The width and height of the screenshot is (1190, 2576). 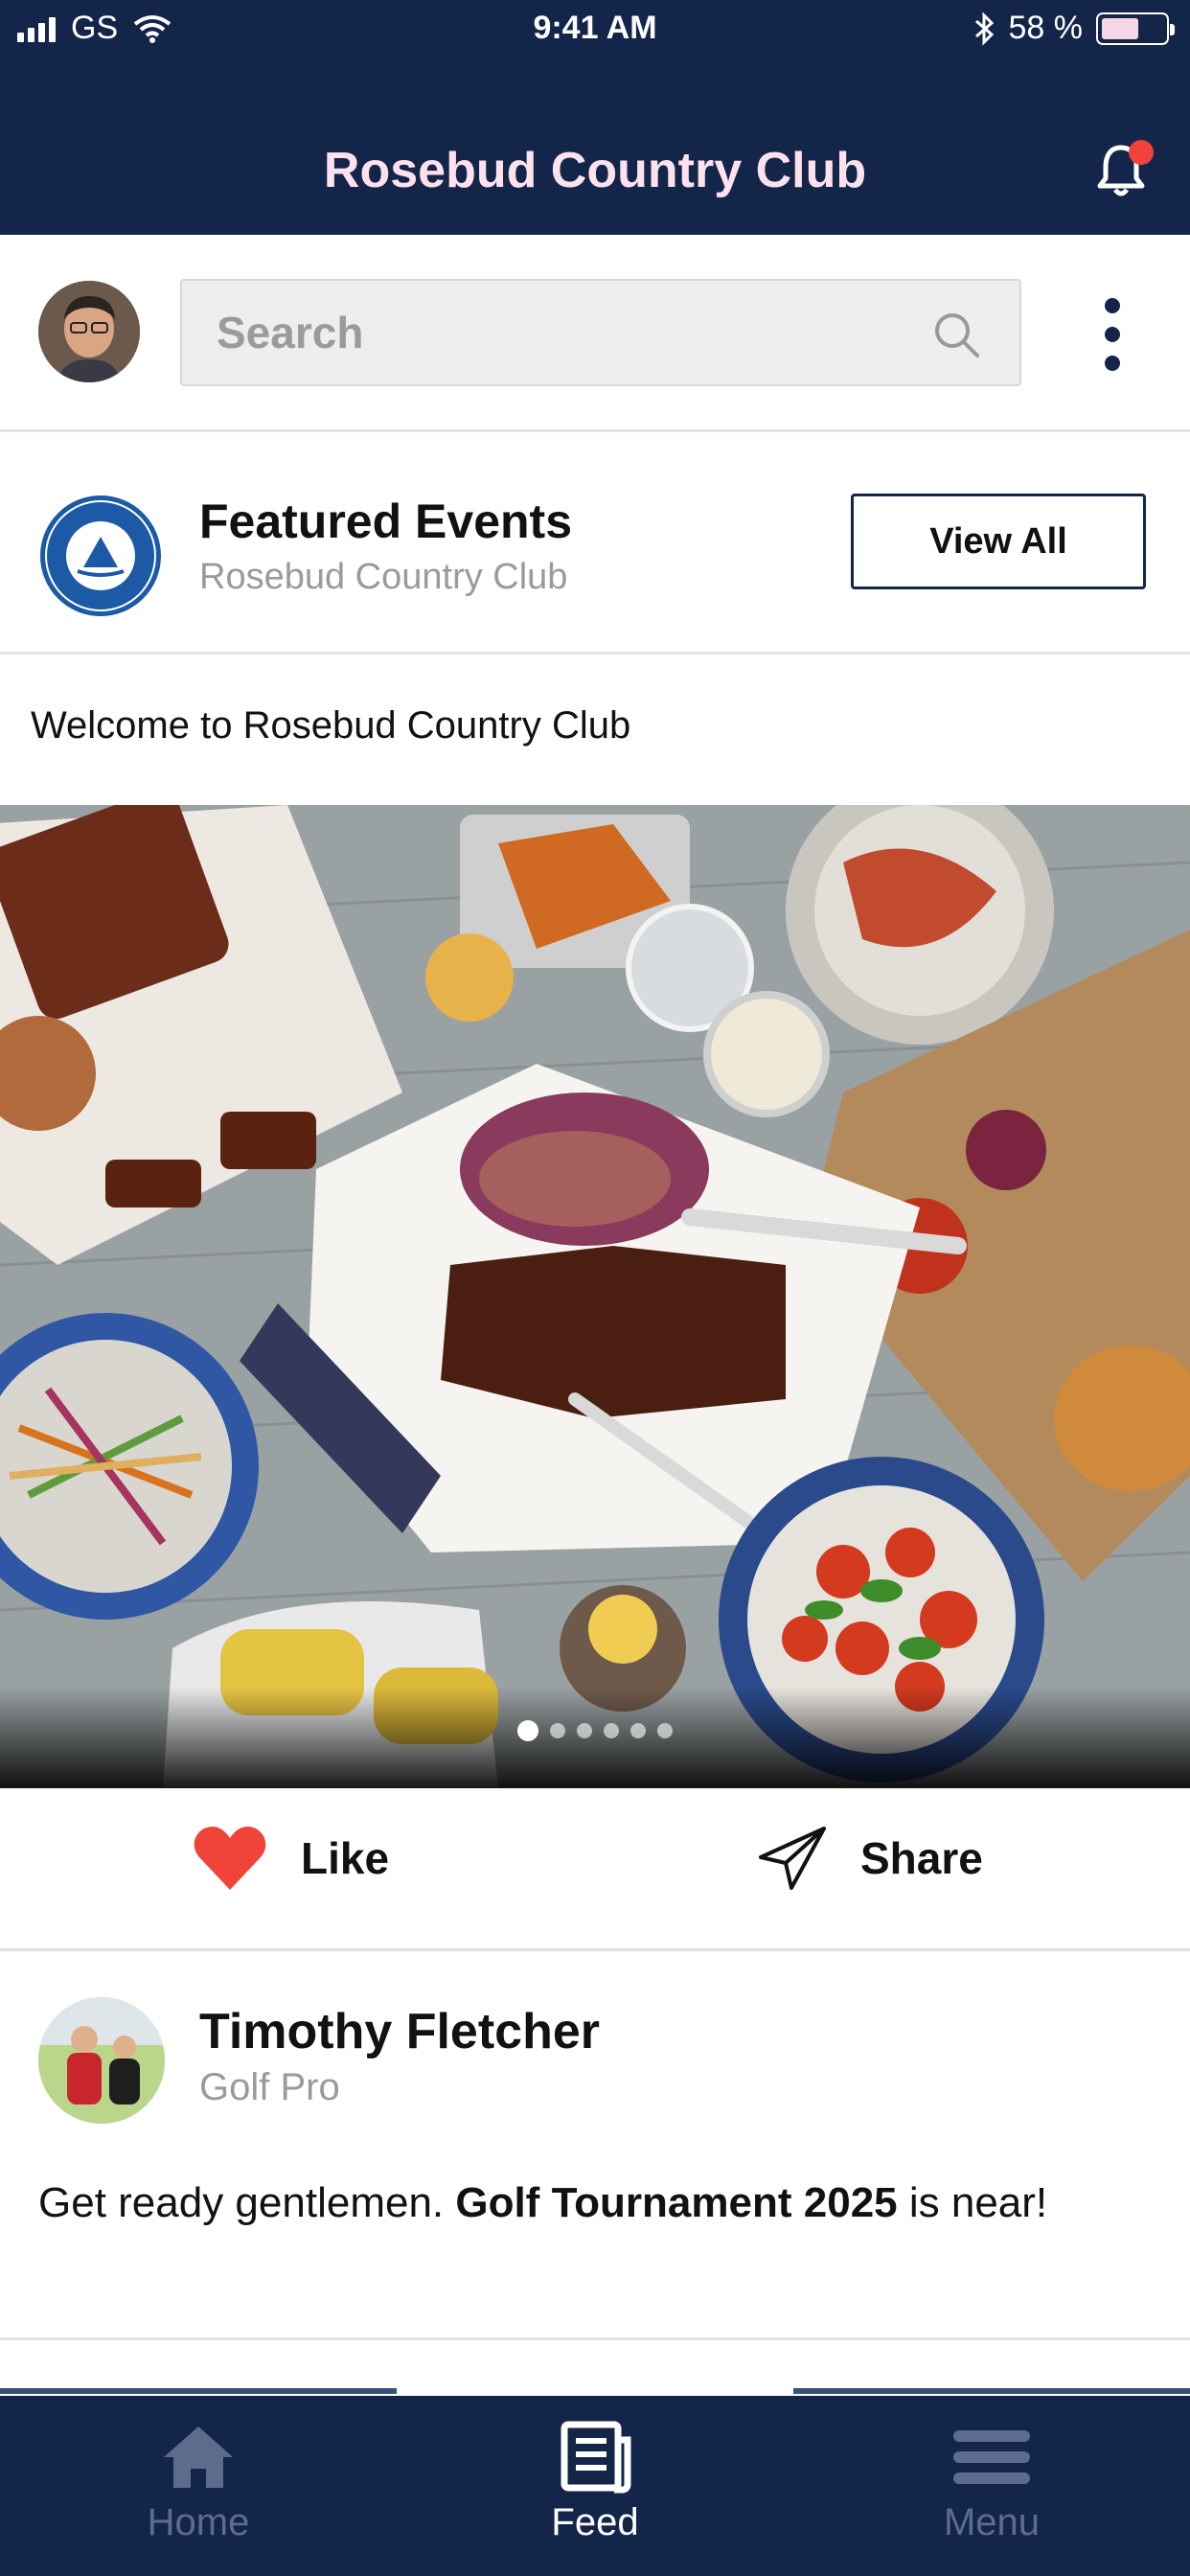 I want to click on search-input, so click(x=601, y=332).